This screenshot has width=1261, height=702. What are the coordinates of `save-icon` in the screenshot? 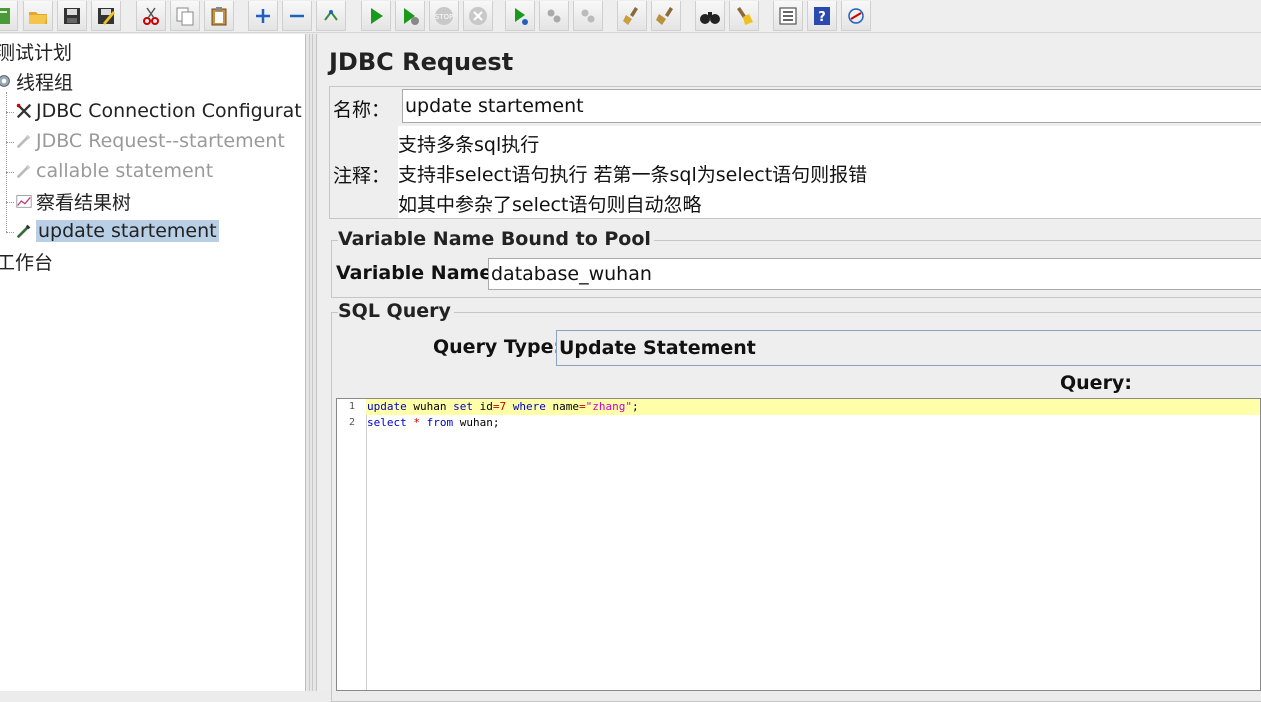 It's located at (72, 15).